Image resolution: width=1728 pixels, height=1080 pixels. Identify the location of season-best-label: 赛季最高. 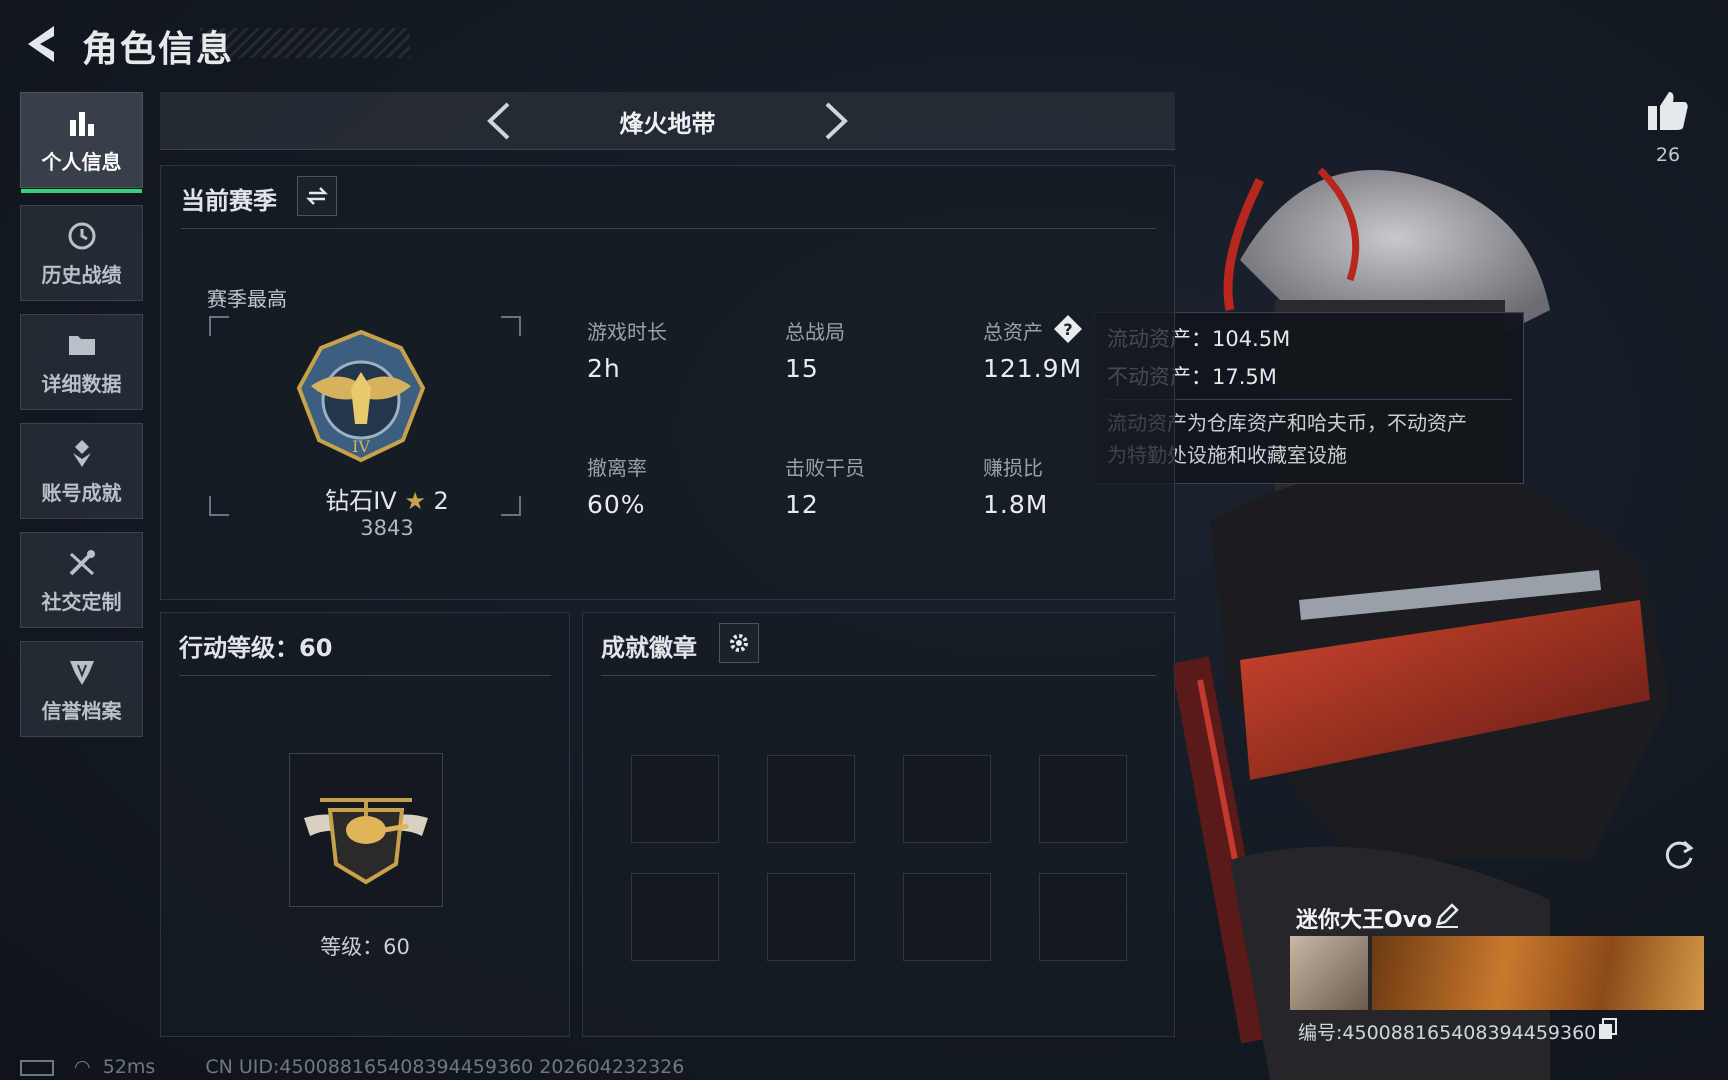
(247, 299).